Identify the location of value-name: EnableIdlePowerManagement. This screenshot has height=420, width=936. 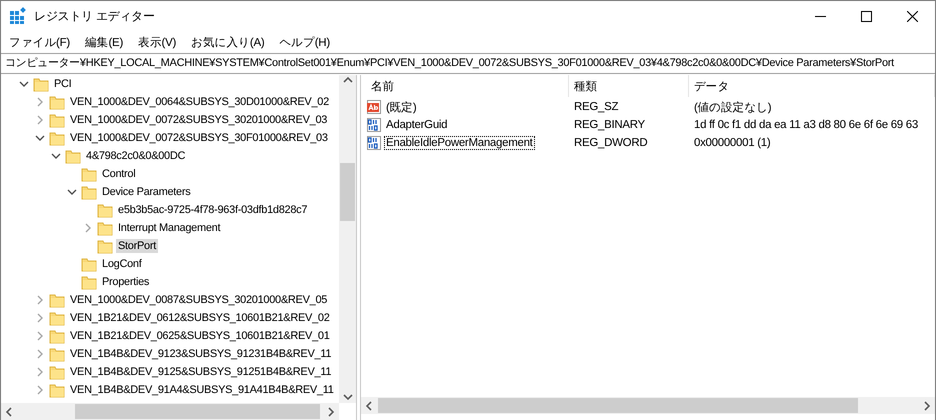
(459, 143).